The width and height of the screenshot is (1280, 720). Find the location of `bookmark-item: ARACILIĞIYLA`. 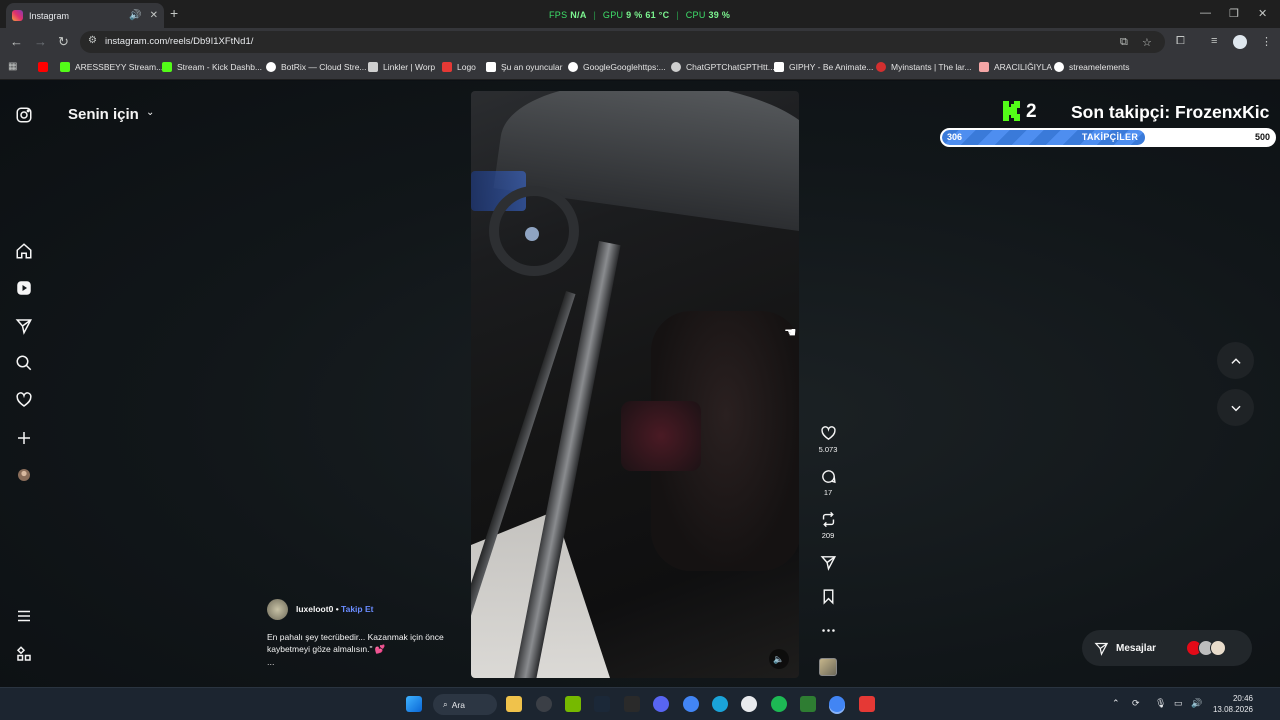

bookmark-item: ARACILIĞIYLA is located at coordinates (1015, 67).